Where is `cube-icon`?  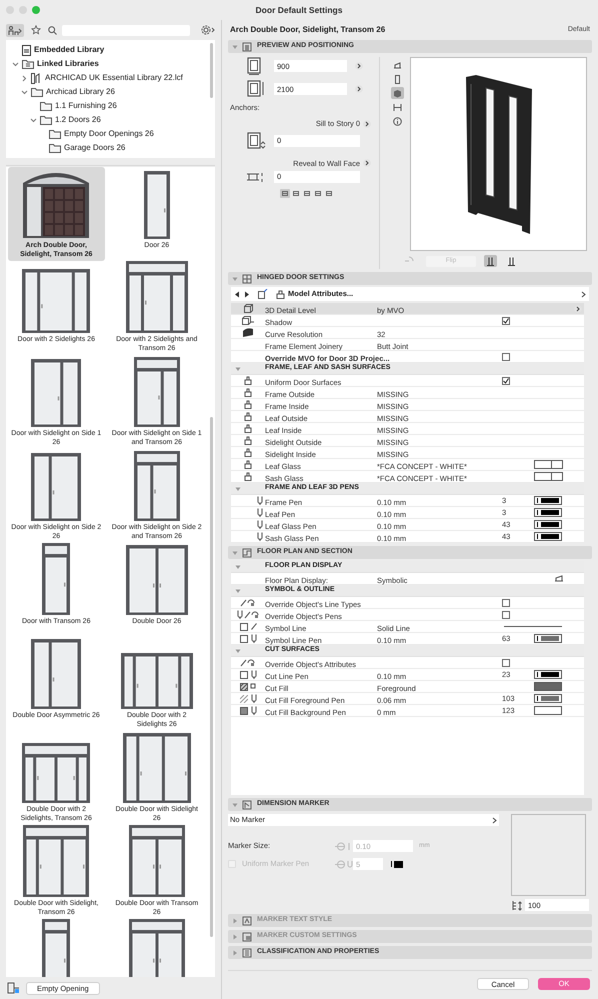
cube-icon is located at coordinates (397, 93).